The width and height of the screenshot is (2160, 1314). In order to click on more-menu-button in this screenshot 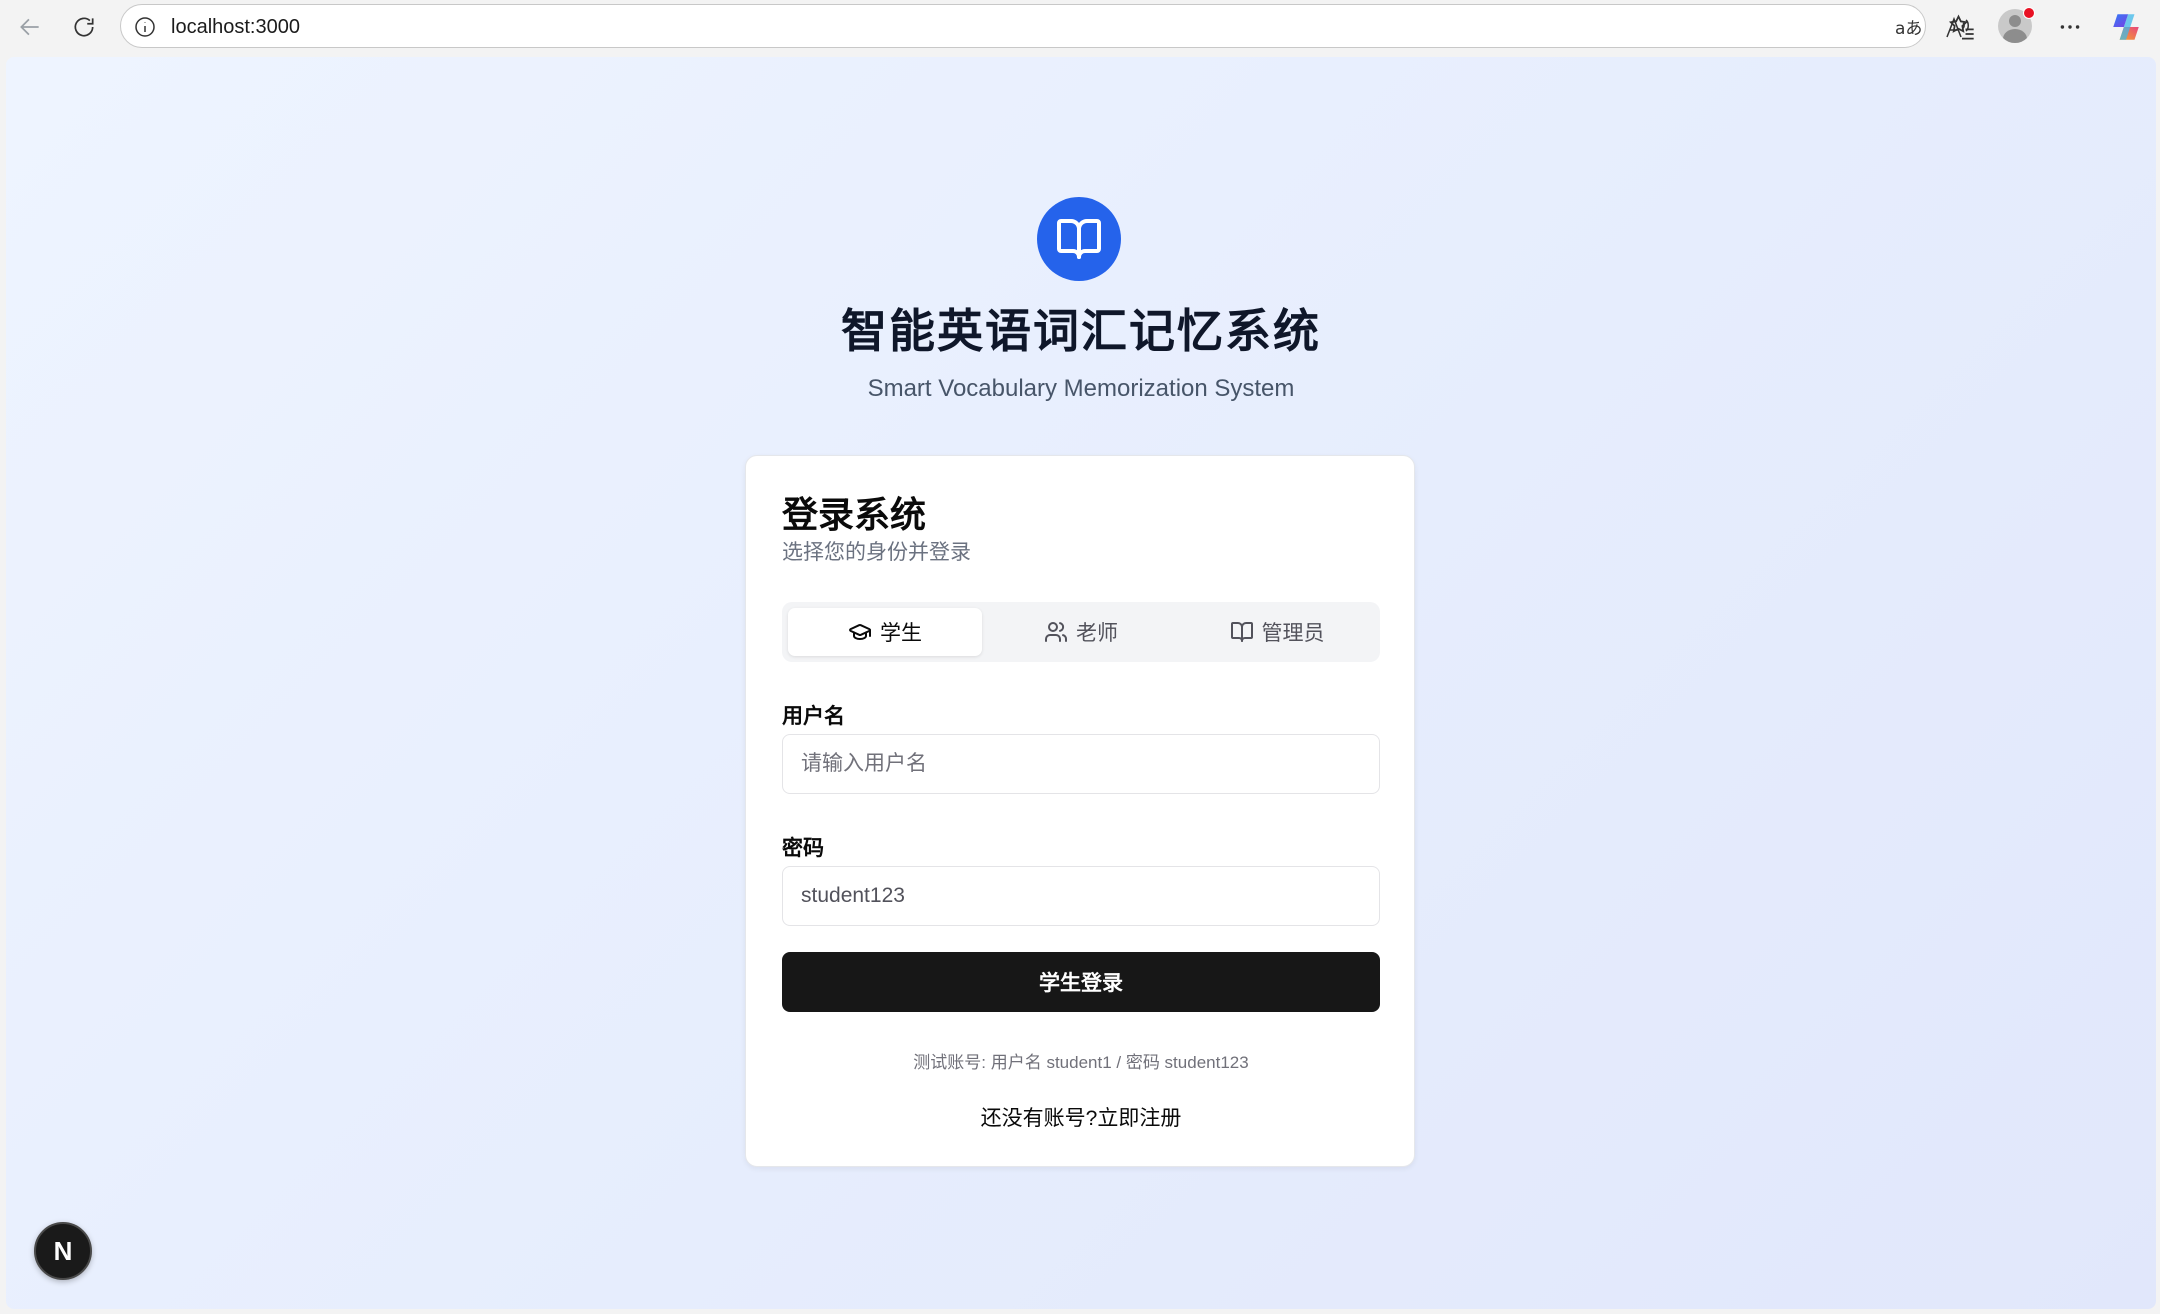, I will do `click(2070, 27)`.